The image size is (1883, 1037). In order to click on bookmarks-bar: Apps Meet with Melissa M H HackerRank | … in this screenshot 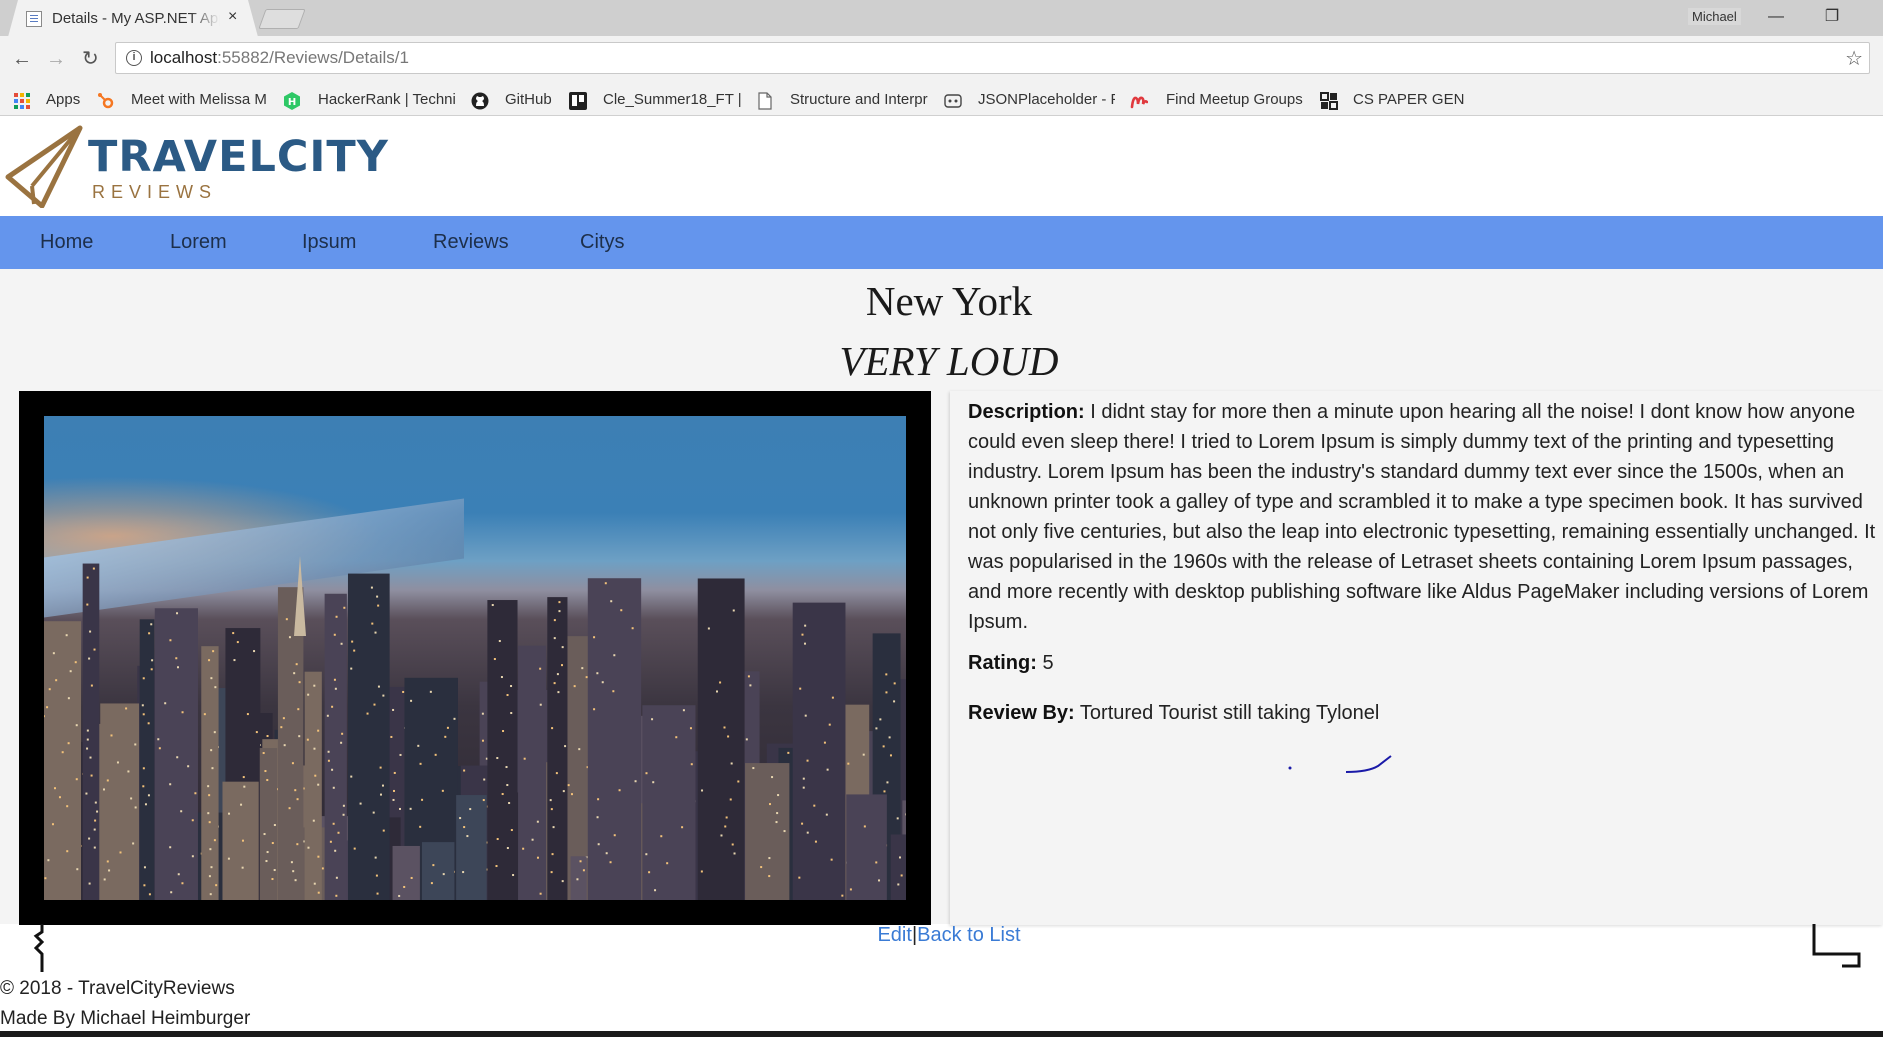, I will do `click(941, 100)`.